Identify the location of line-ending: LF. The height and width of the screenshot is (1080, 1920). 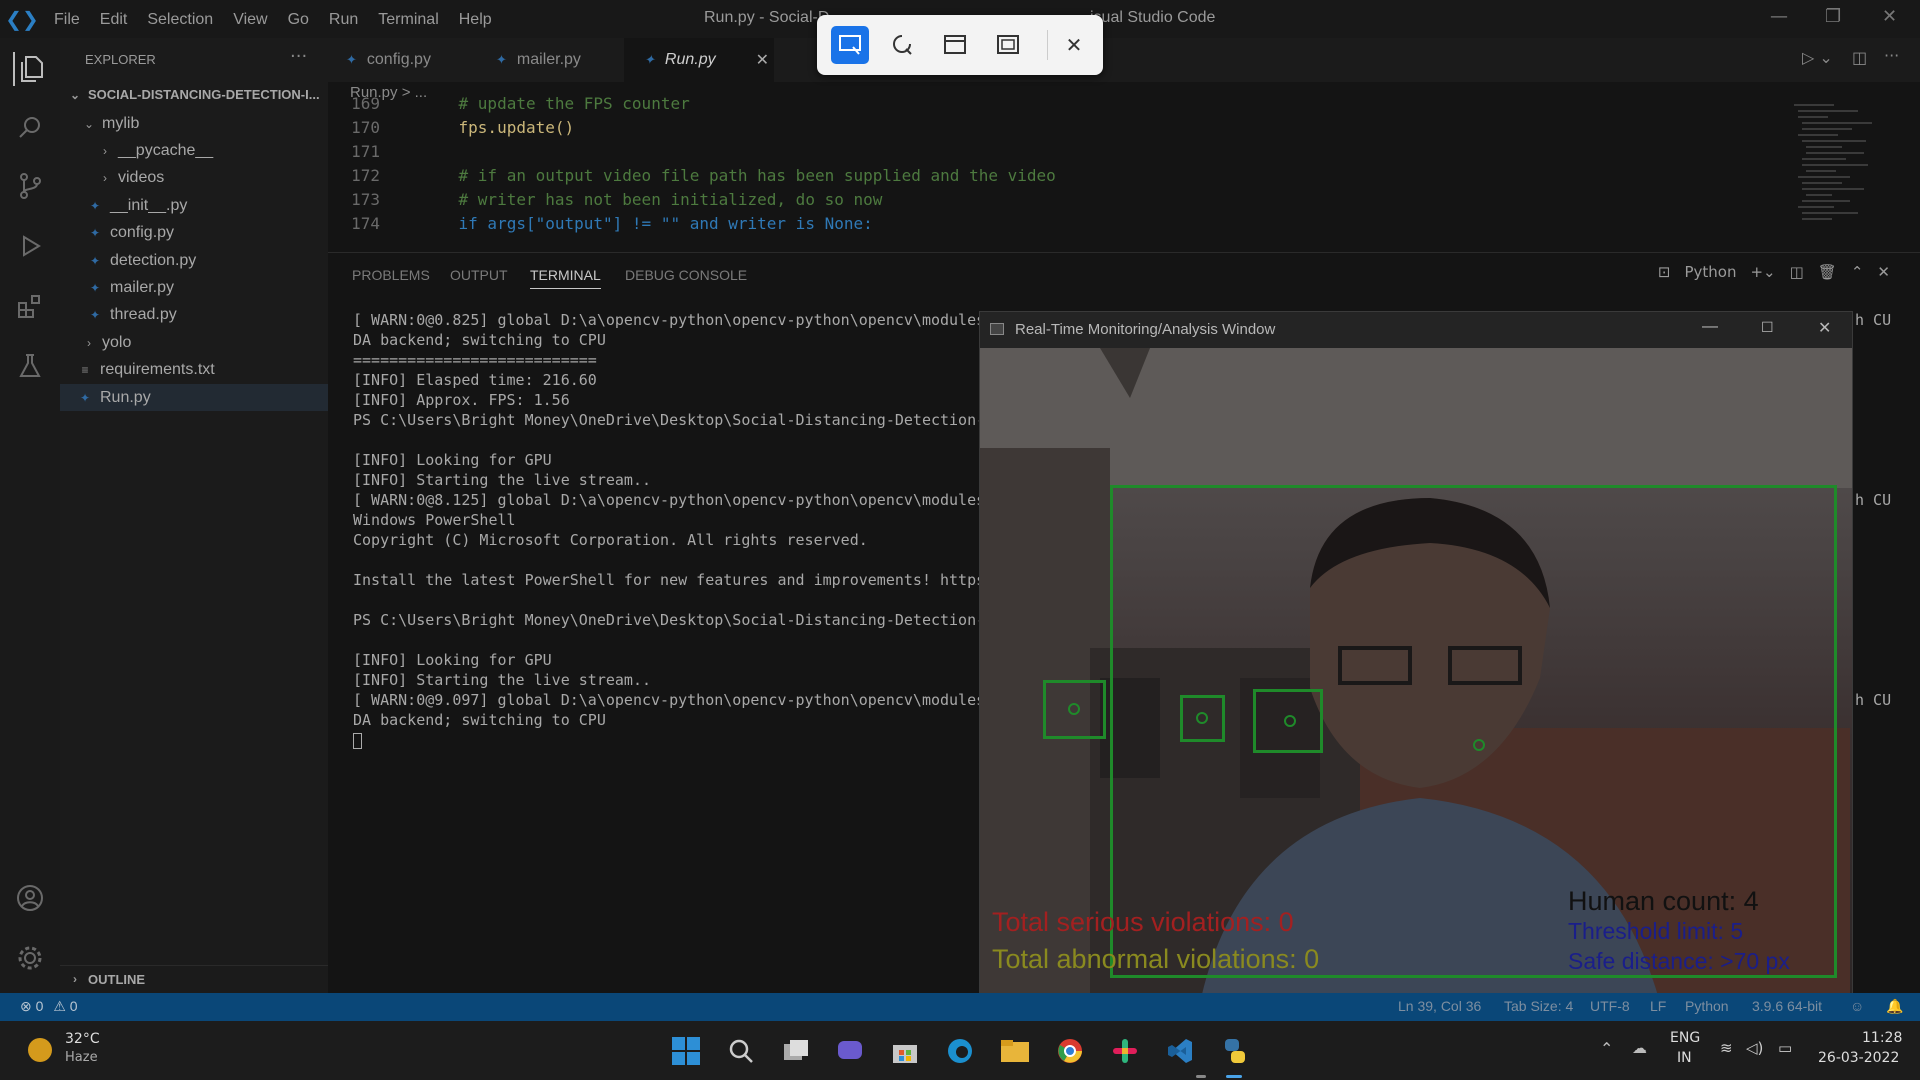
(1658, 1006).